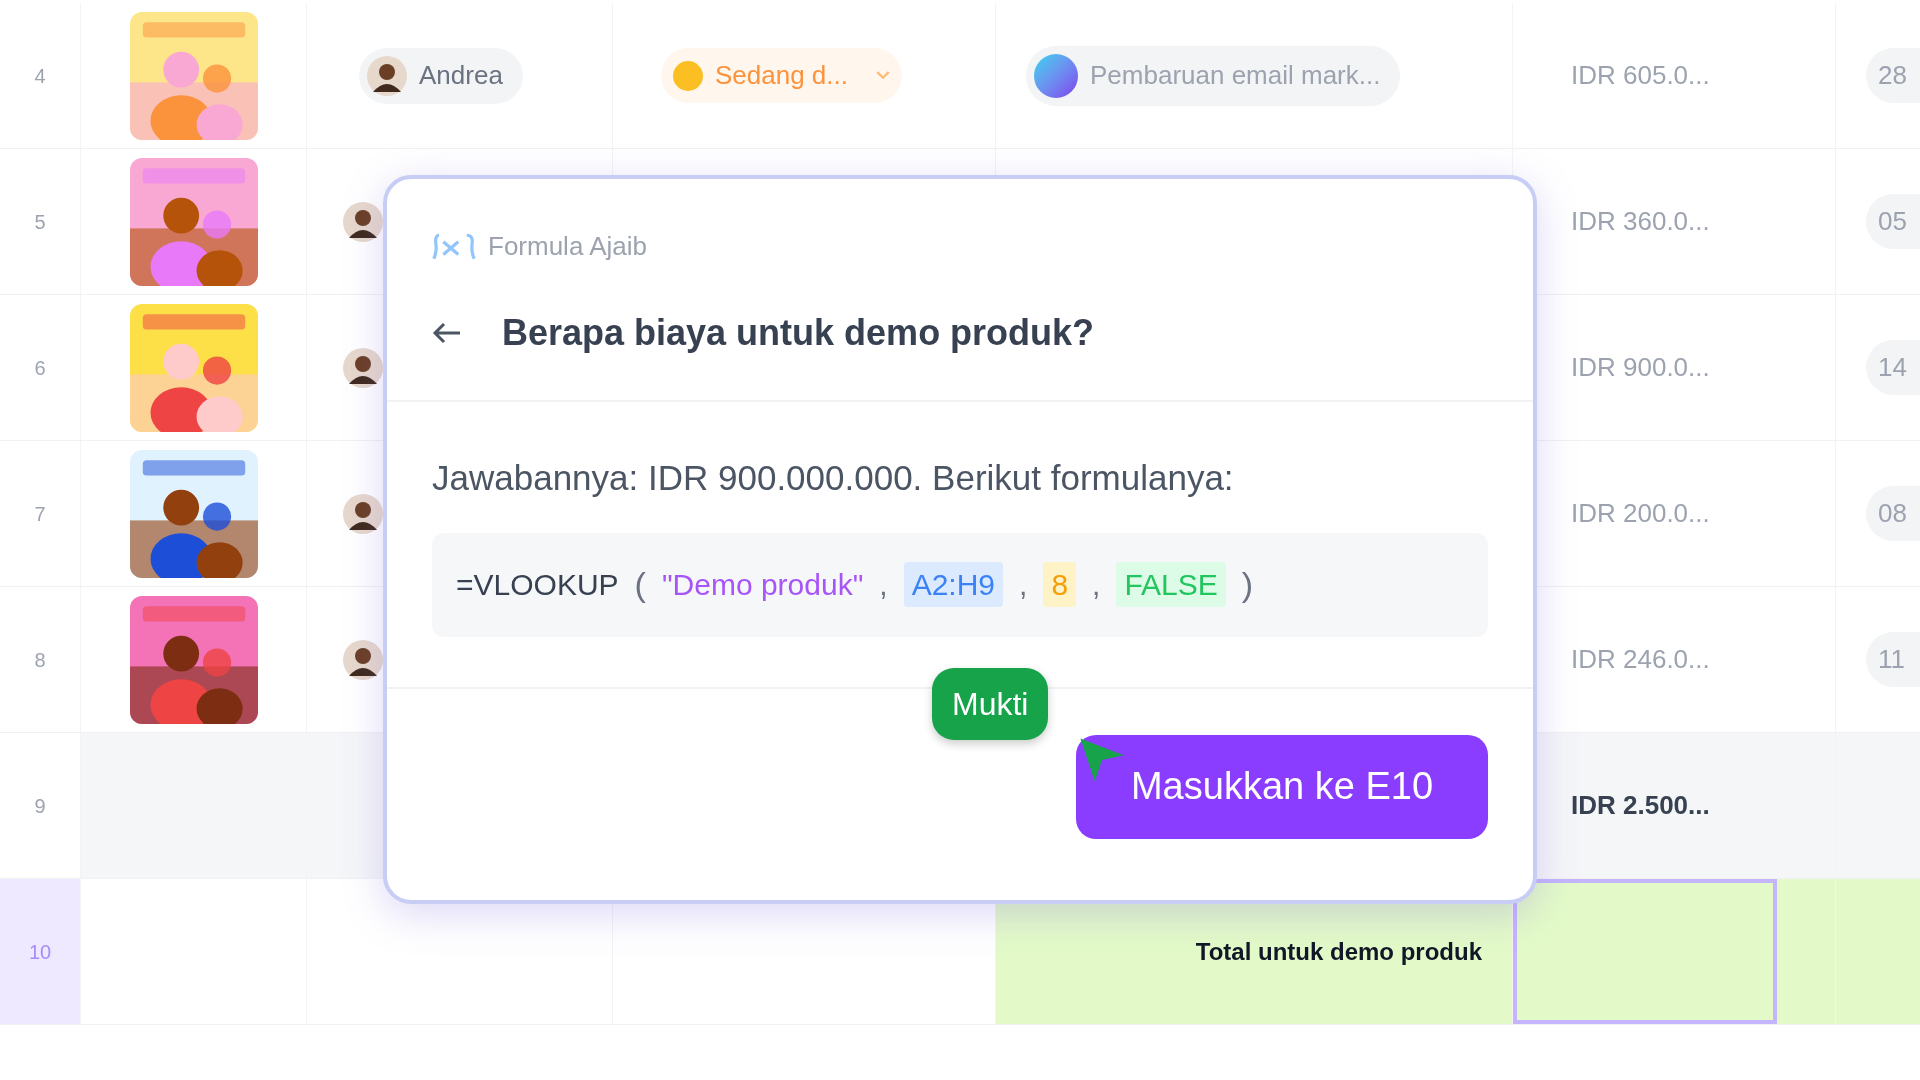 This screenshot has width=1920, height=1080. What do you see at coordinates (1171, 584) in the screenshot?
I see `formula-token: FALSE` at bounding box center [1171, 584].